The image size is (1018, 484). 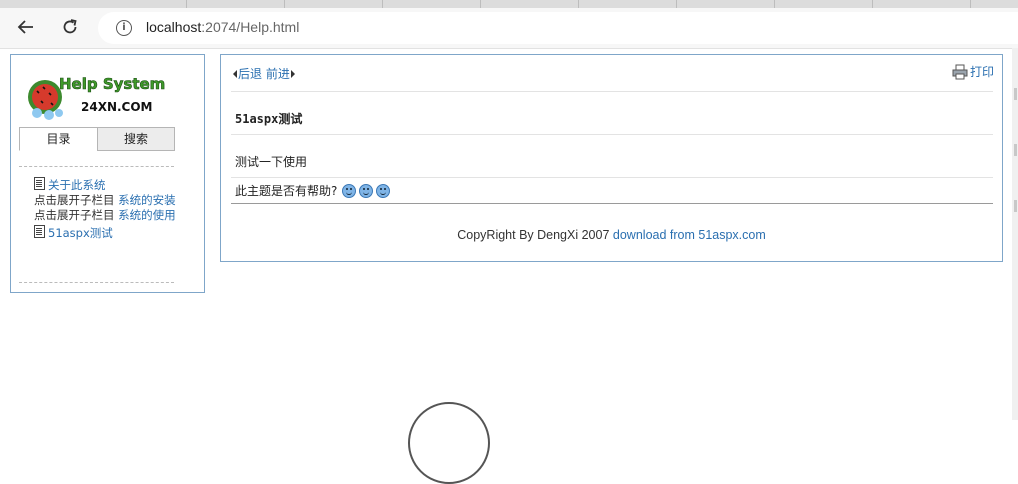 I want to click on tree-item-install: 点击展开子栏目 系统的安装, so click(x=109, y=200).